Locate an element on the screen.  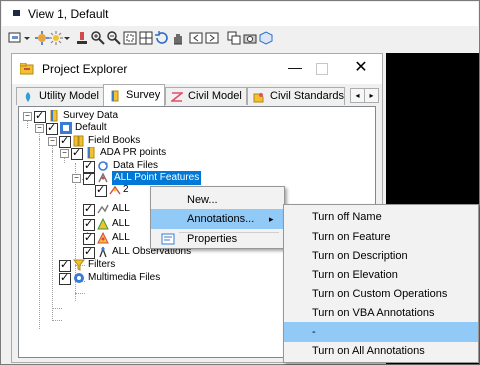
linear-features-icon is located at coordinates (103, 209).